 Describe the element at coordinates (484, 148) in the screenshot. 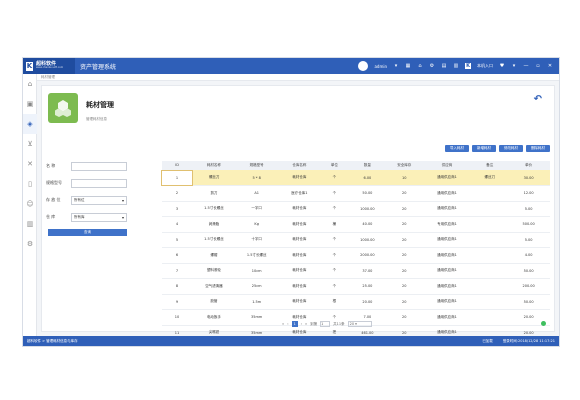

I see `add-button: 新增耗材` at that location.